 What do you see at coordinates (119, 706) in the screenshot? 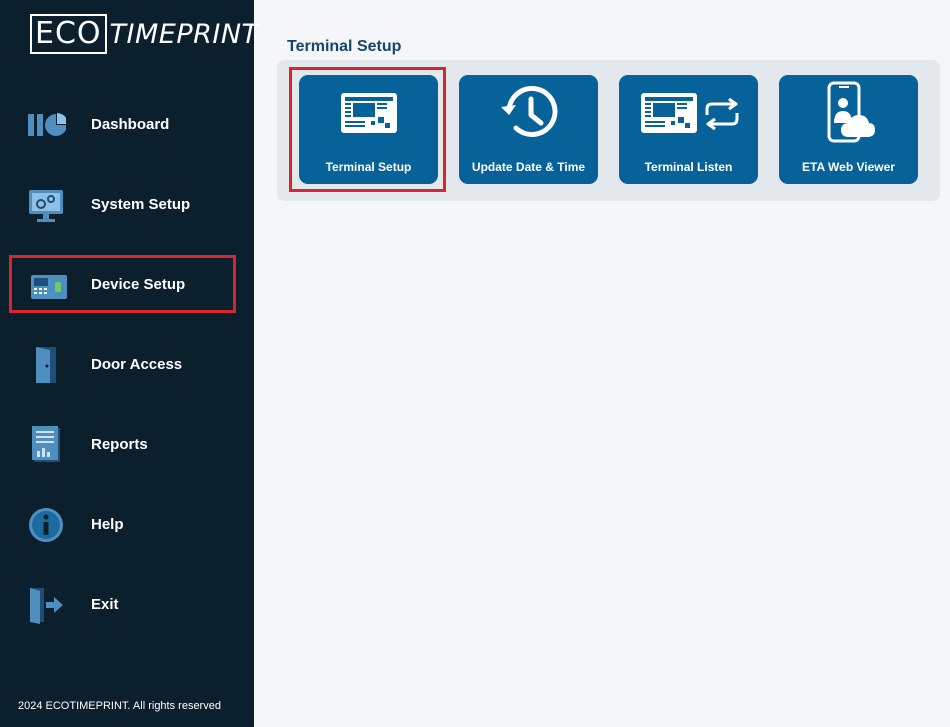
I see `footer-copyright: 2024 ECOTIMEPRINT. All rights reserved` at bounding box center [119, 706].